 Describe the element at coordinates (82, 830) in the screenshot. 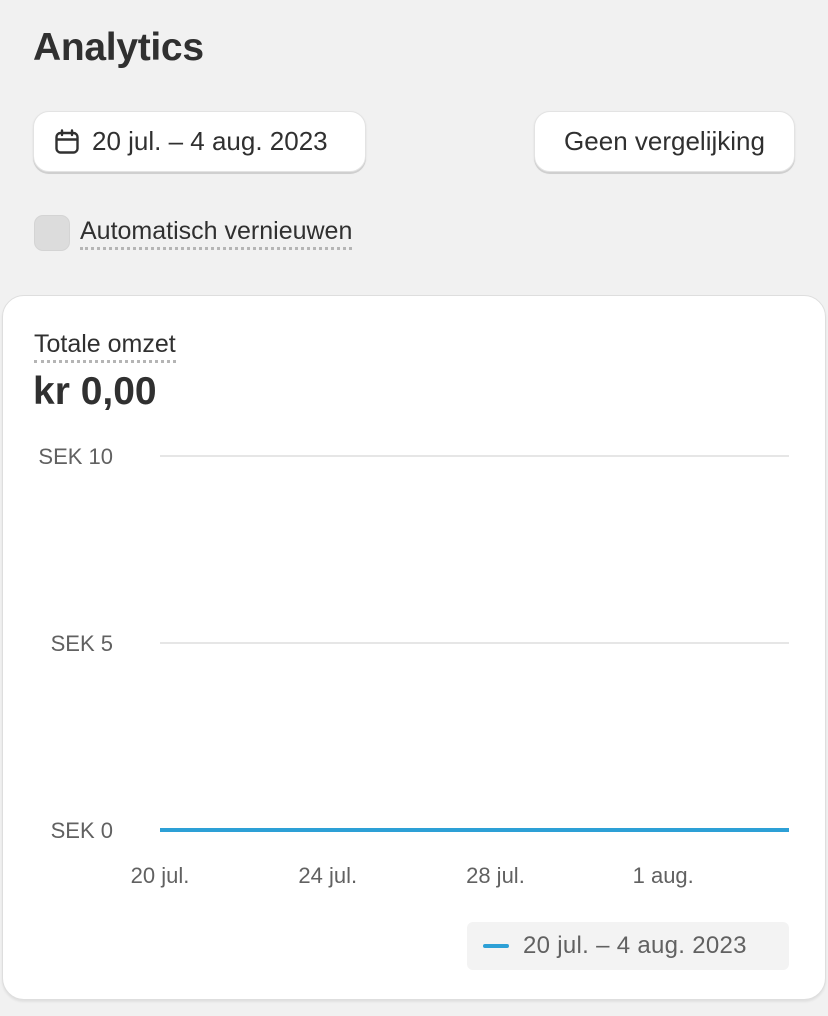

I see `y-tick-label: SEK 0` at that location.